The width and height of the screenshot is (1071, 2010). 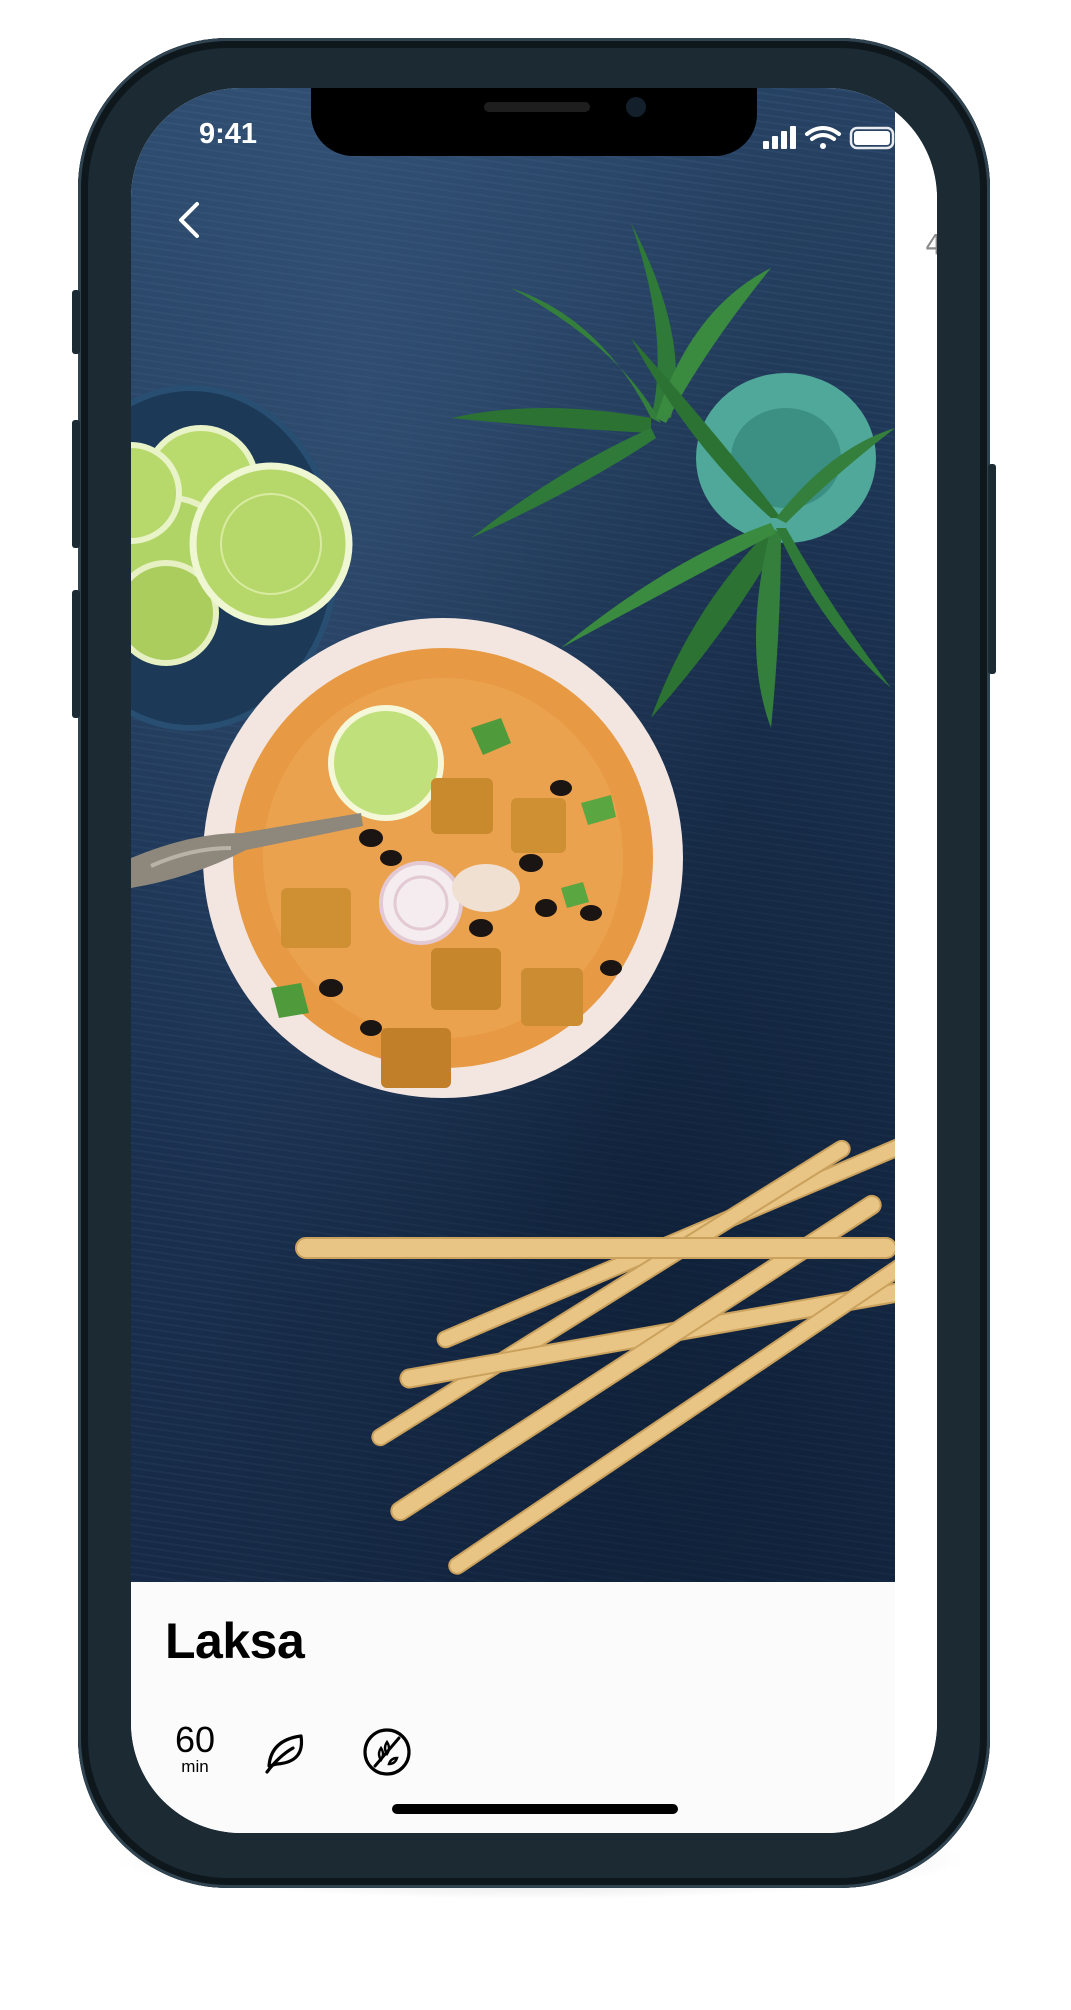 I want to click on wifi-icon, so click(x=823, y=137).